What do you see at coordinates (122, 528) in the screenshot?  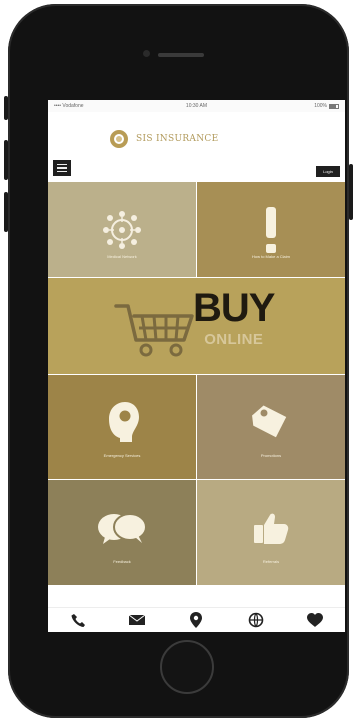 I see `speech-bubbles-icon` at bounding box center [122, 528].